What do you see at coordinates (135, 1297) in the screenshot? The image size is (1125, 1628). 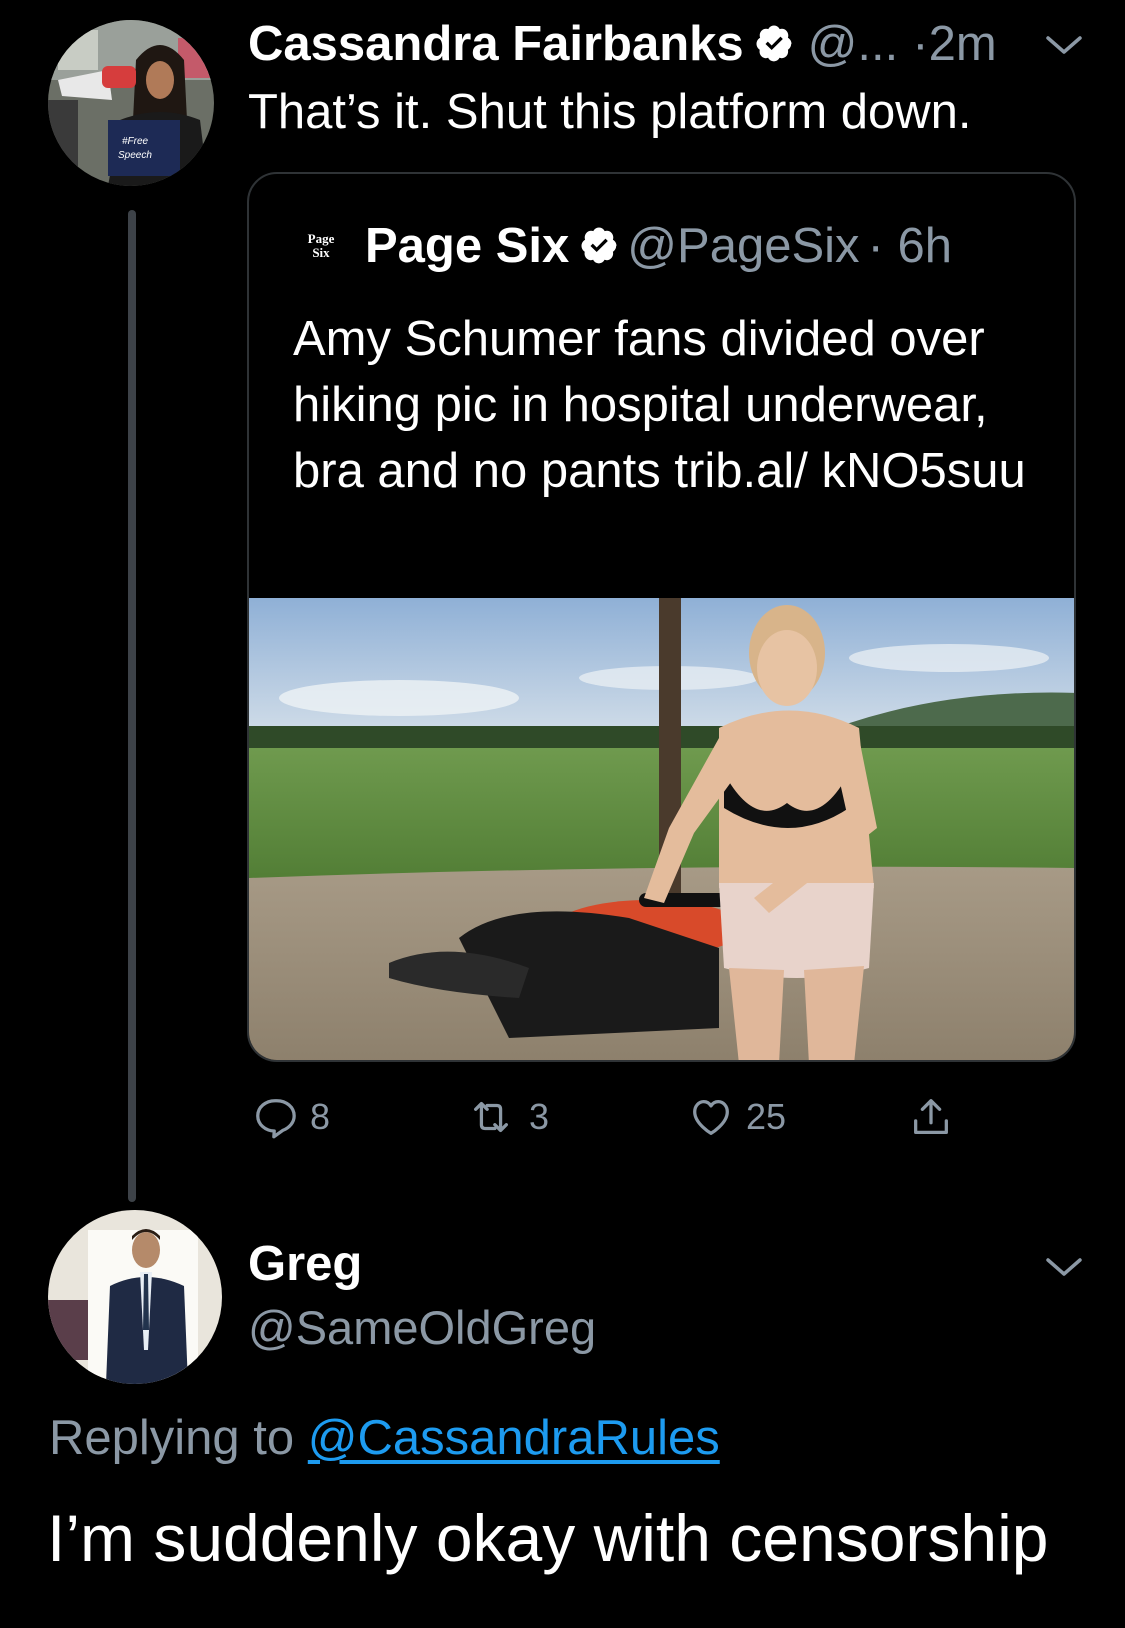 I see `reply-author-avatar` at bounding box center [135, 1297].